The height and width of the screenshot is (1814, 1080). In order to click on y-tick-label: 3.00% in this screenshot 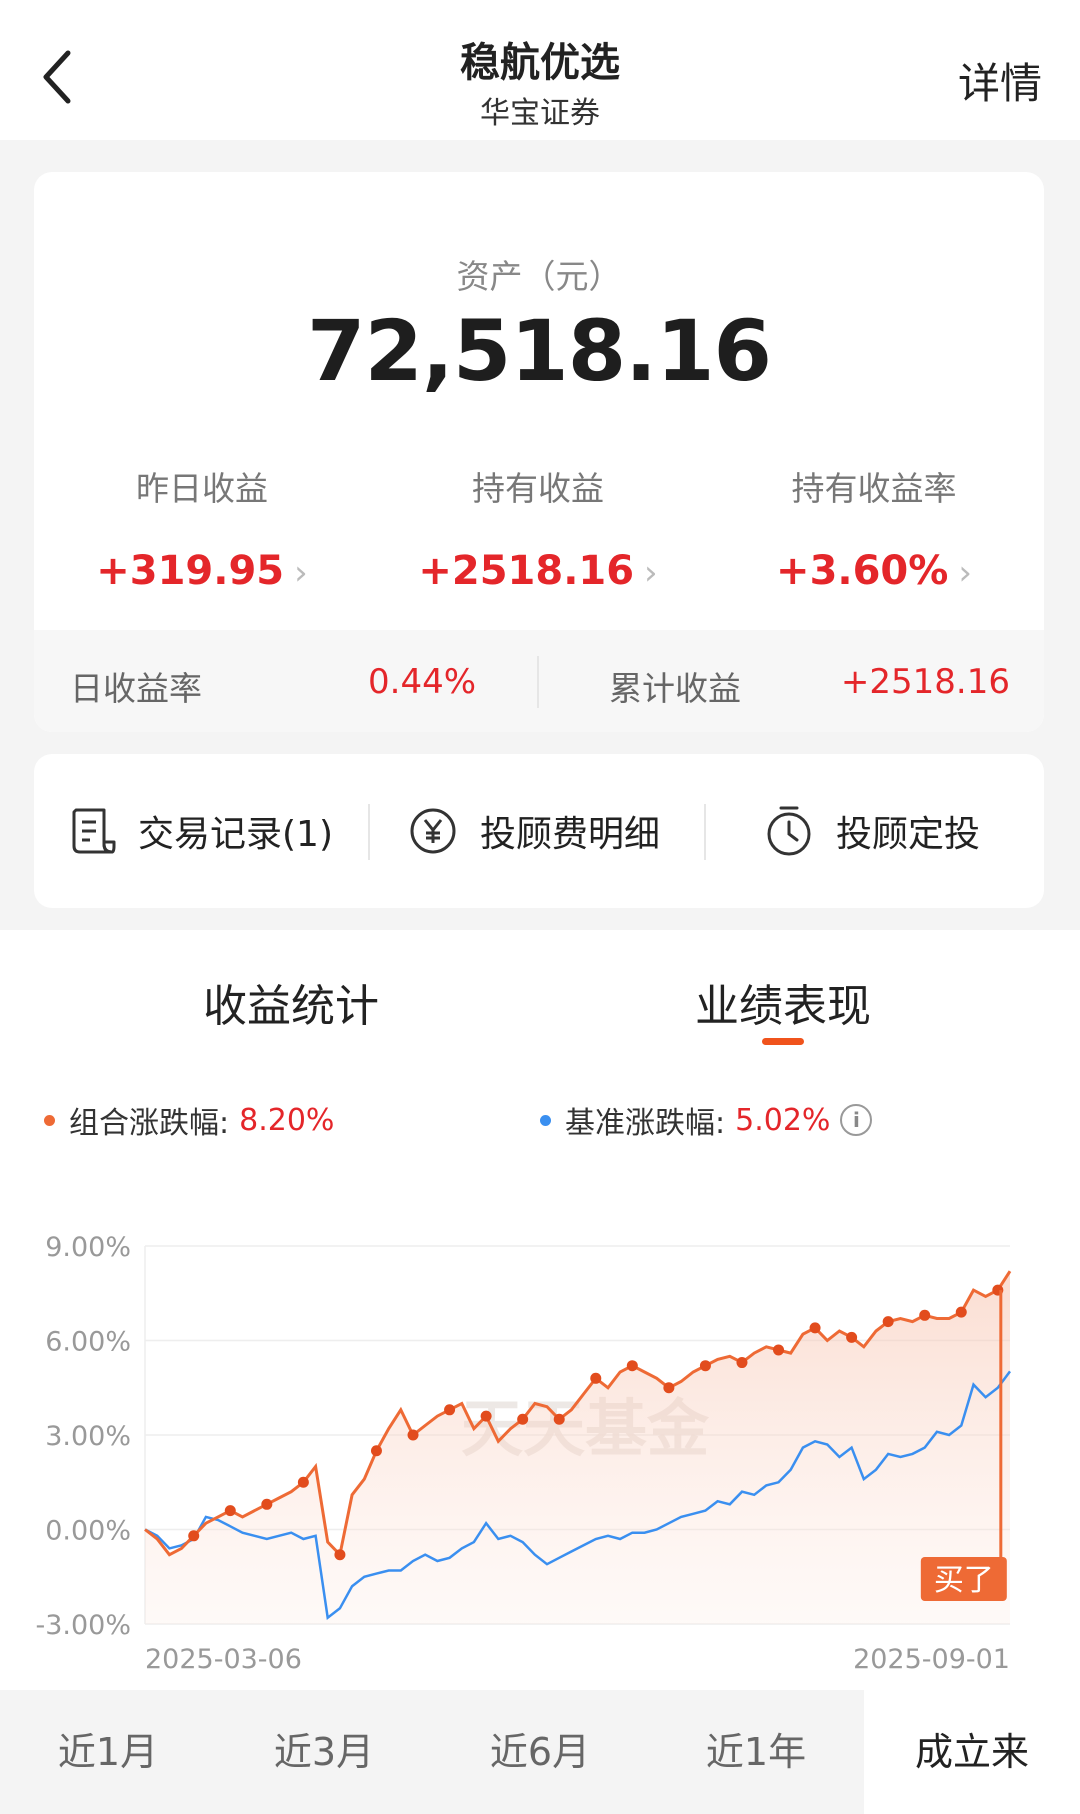, I will do `click(88, 1436)`.